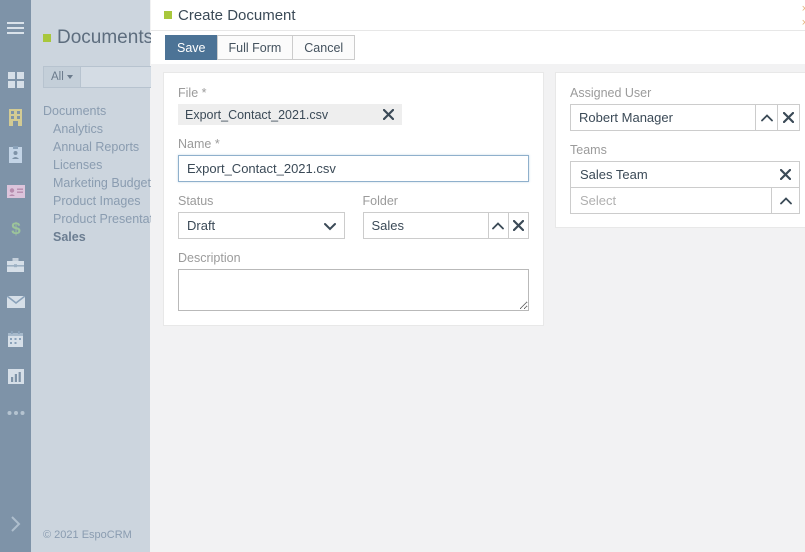  I want to click on folder-item-marketing-budget: Marketing Budget, so click(91, 183).